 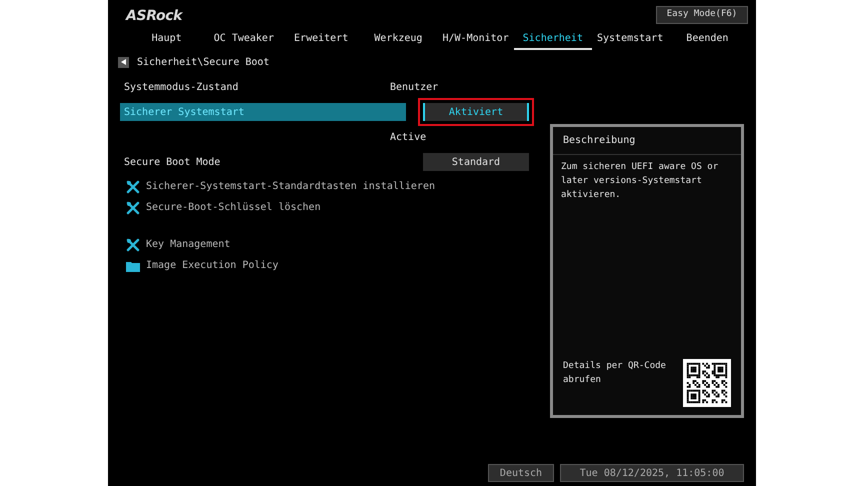 What do you see at coordinates (203, 63) in the screenshot?
I see `breadcrumb: Sicherheit\Secure Boot` at bounding box center [203, 63].